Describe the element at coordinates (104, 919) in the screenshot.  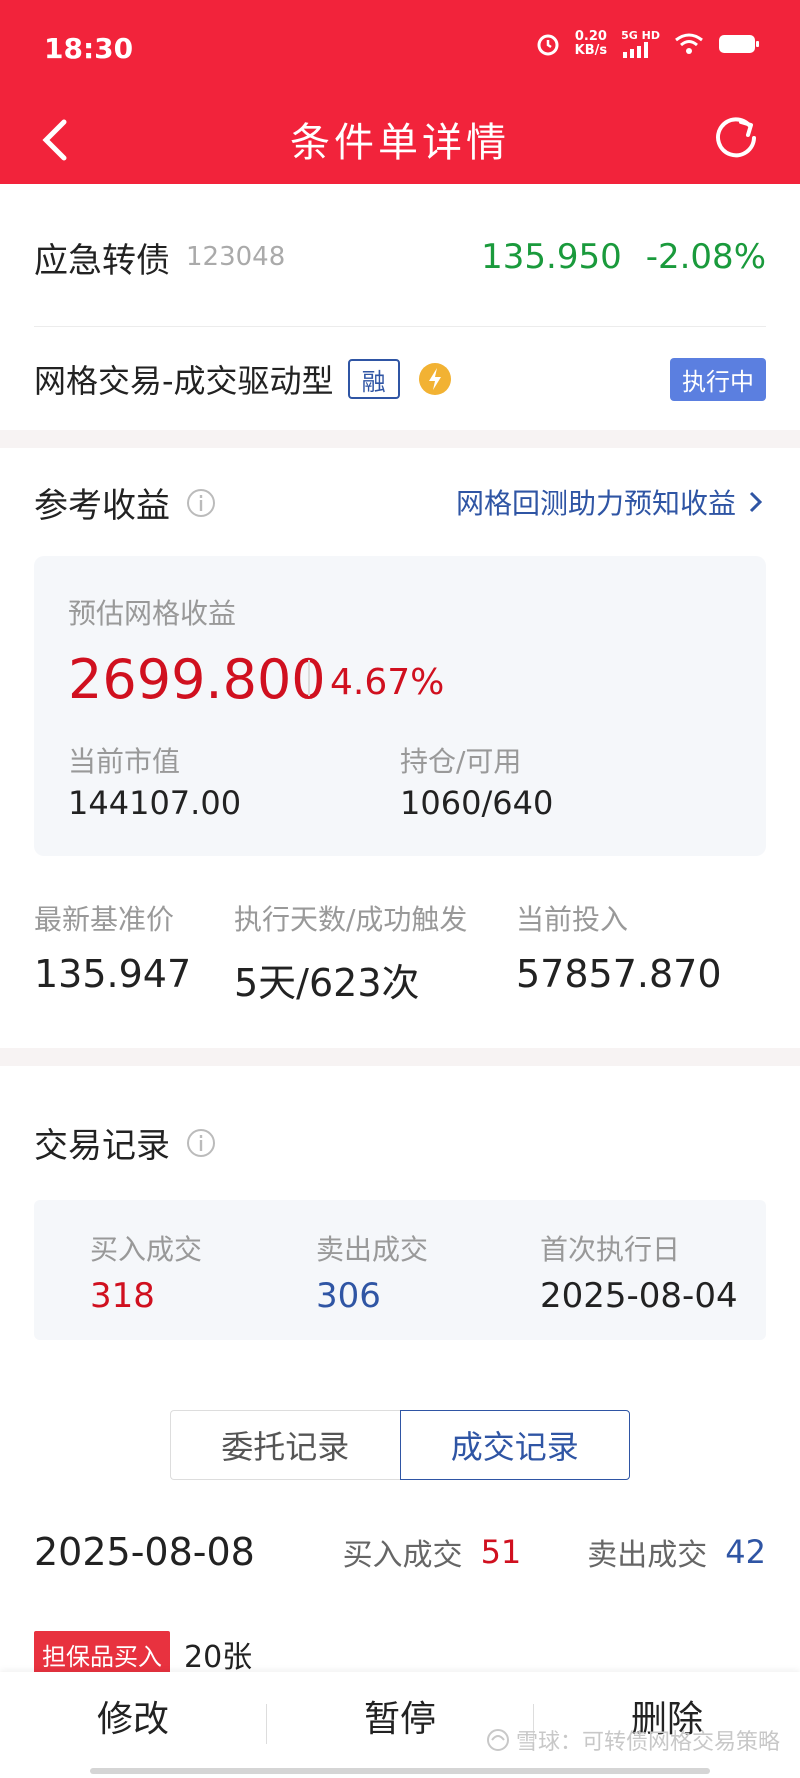
I see `base-price-label: 最新基准价` at that location.